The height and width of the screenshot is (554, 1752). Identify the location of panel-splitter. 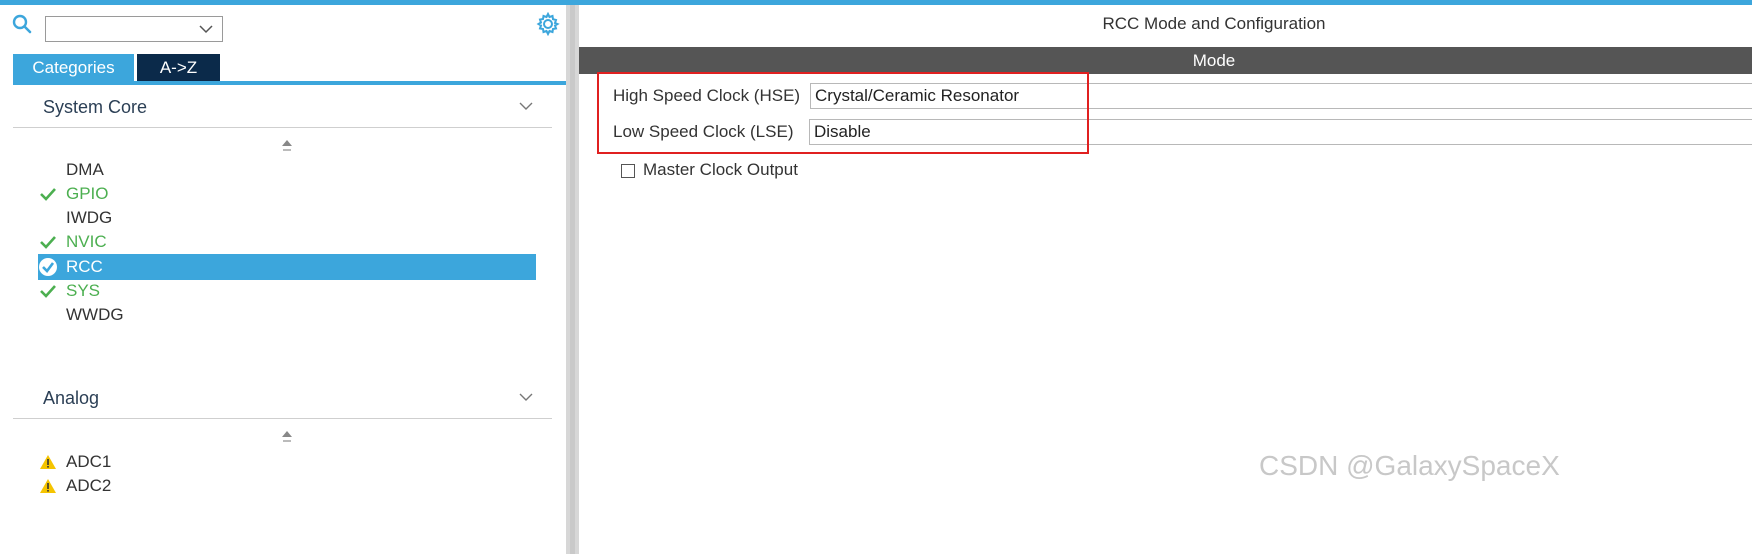
(572, 279).